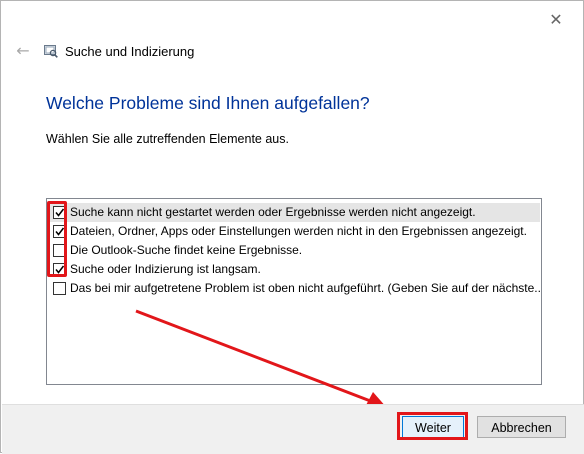  Describe the element at coordinates (294, 269) in the screenshot. I see `problem-option: Suche oder Indizierung ist langsam.` at that location.